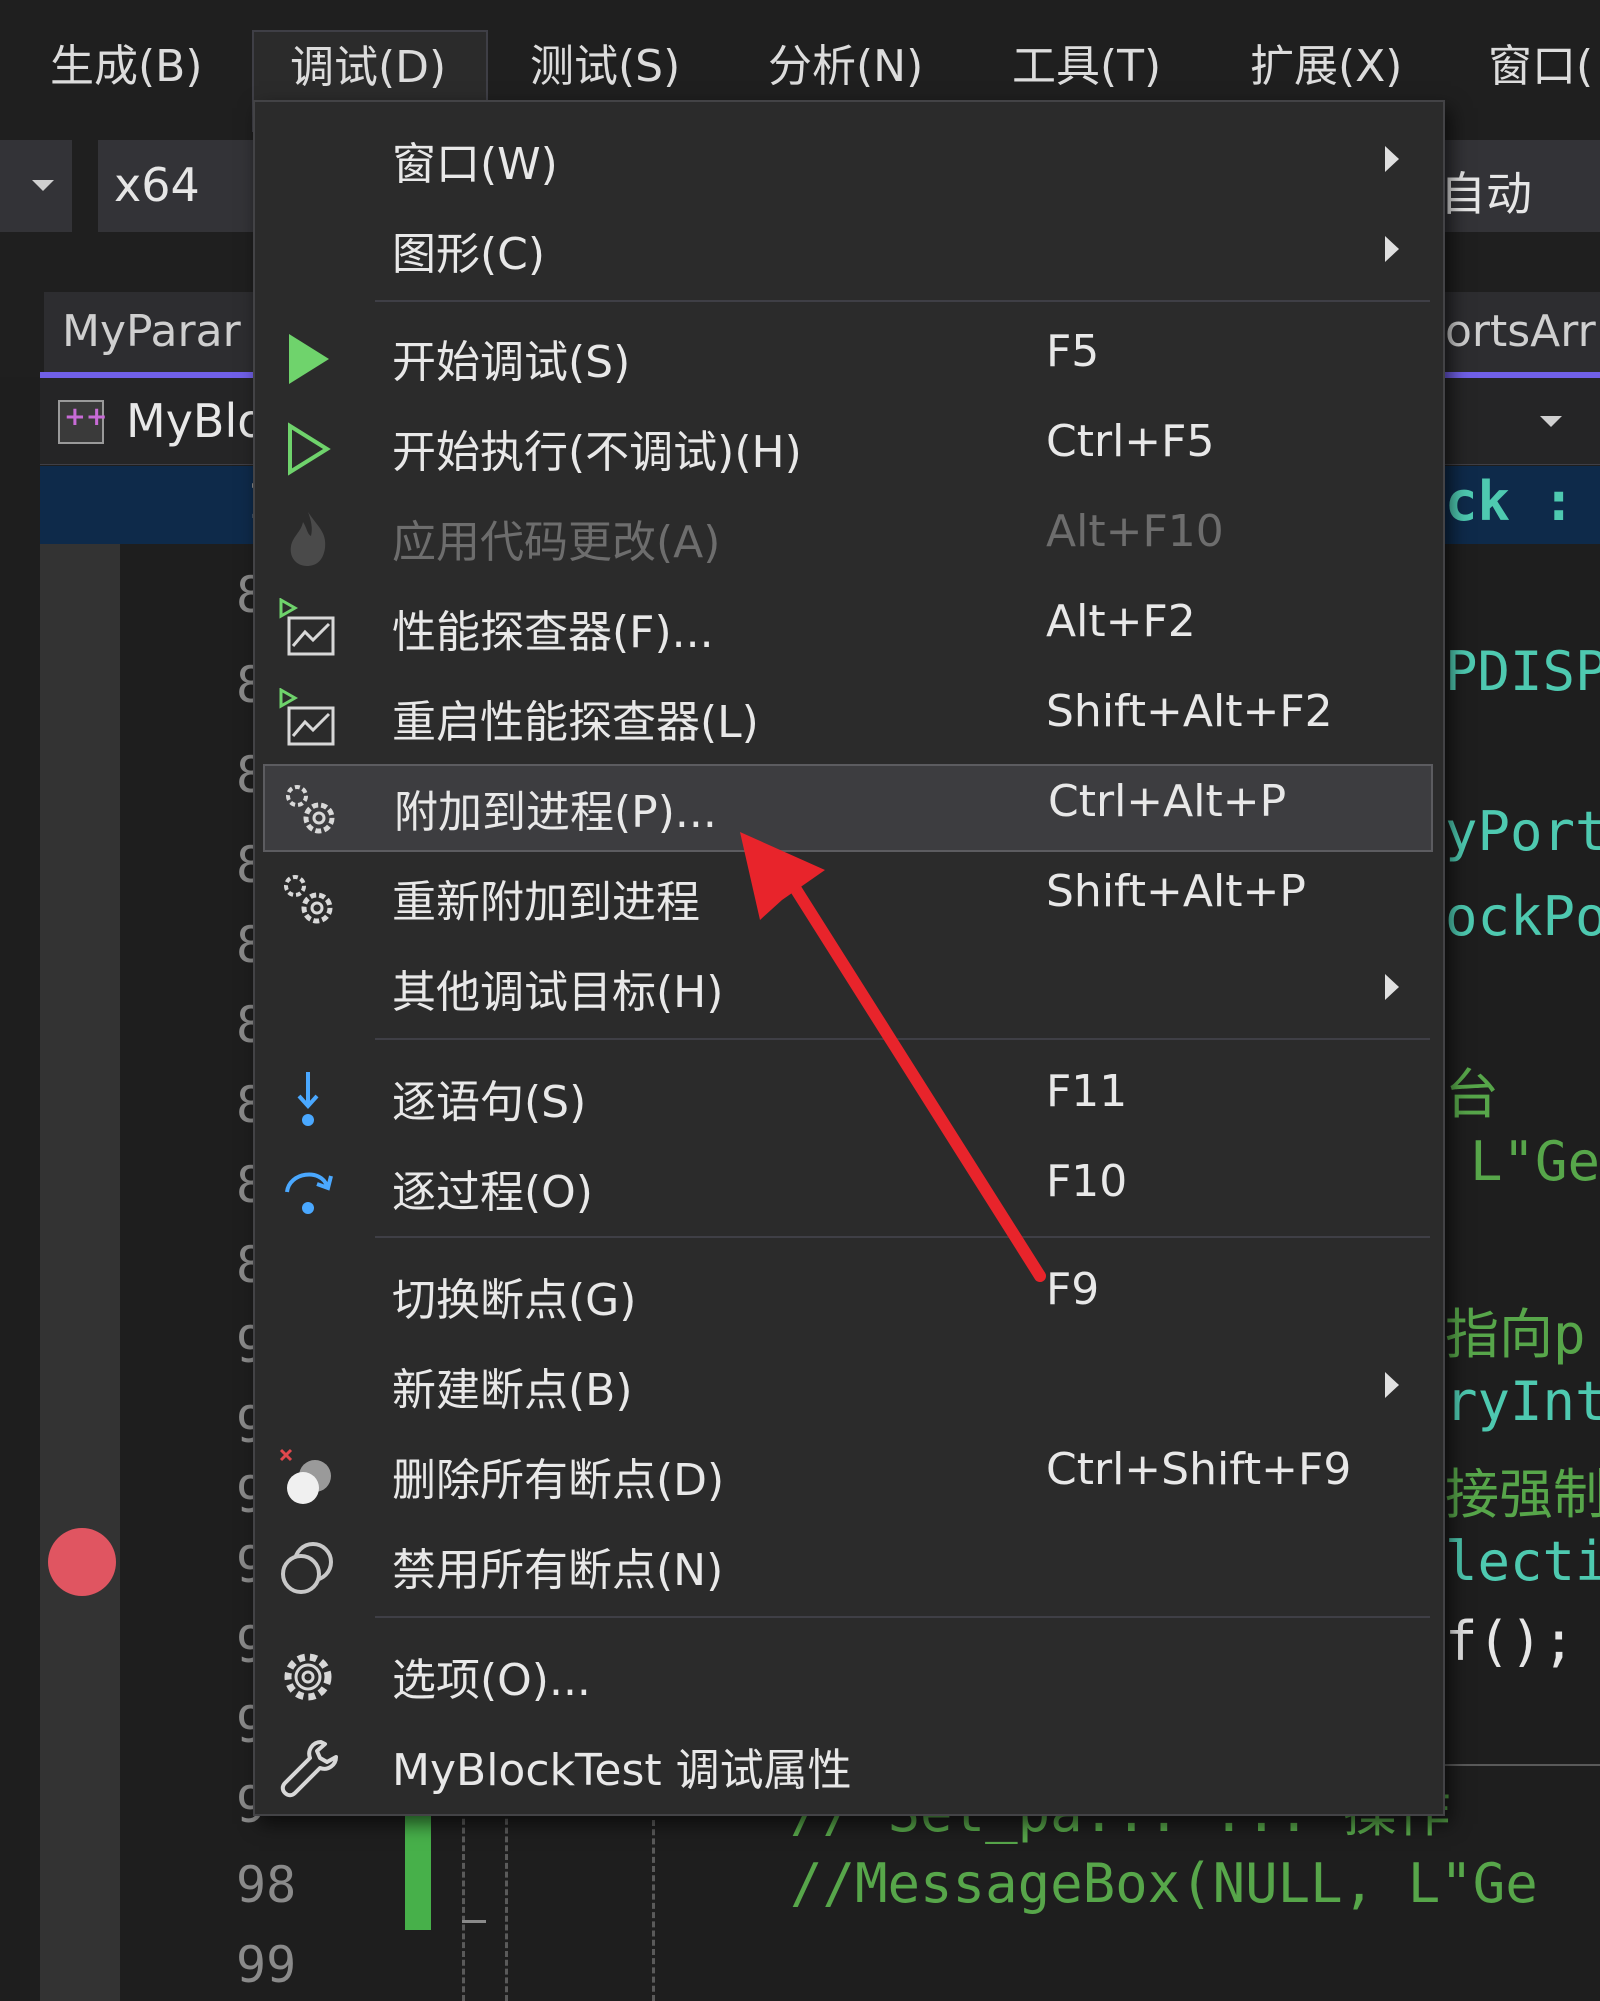  Describe the element at coordinates (849, 628) in the screenshot. I see `menu-item-performance-profiler: 性能探查器(F)... Alt+F2` at that location.